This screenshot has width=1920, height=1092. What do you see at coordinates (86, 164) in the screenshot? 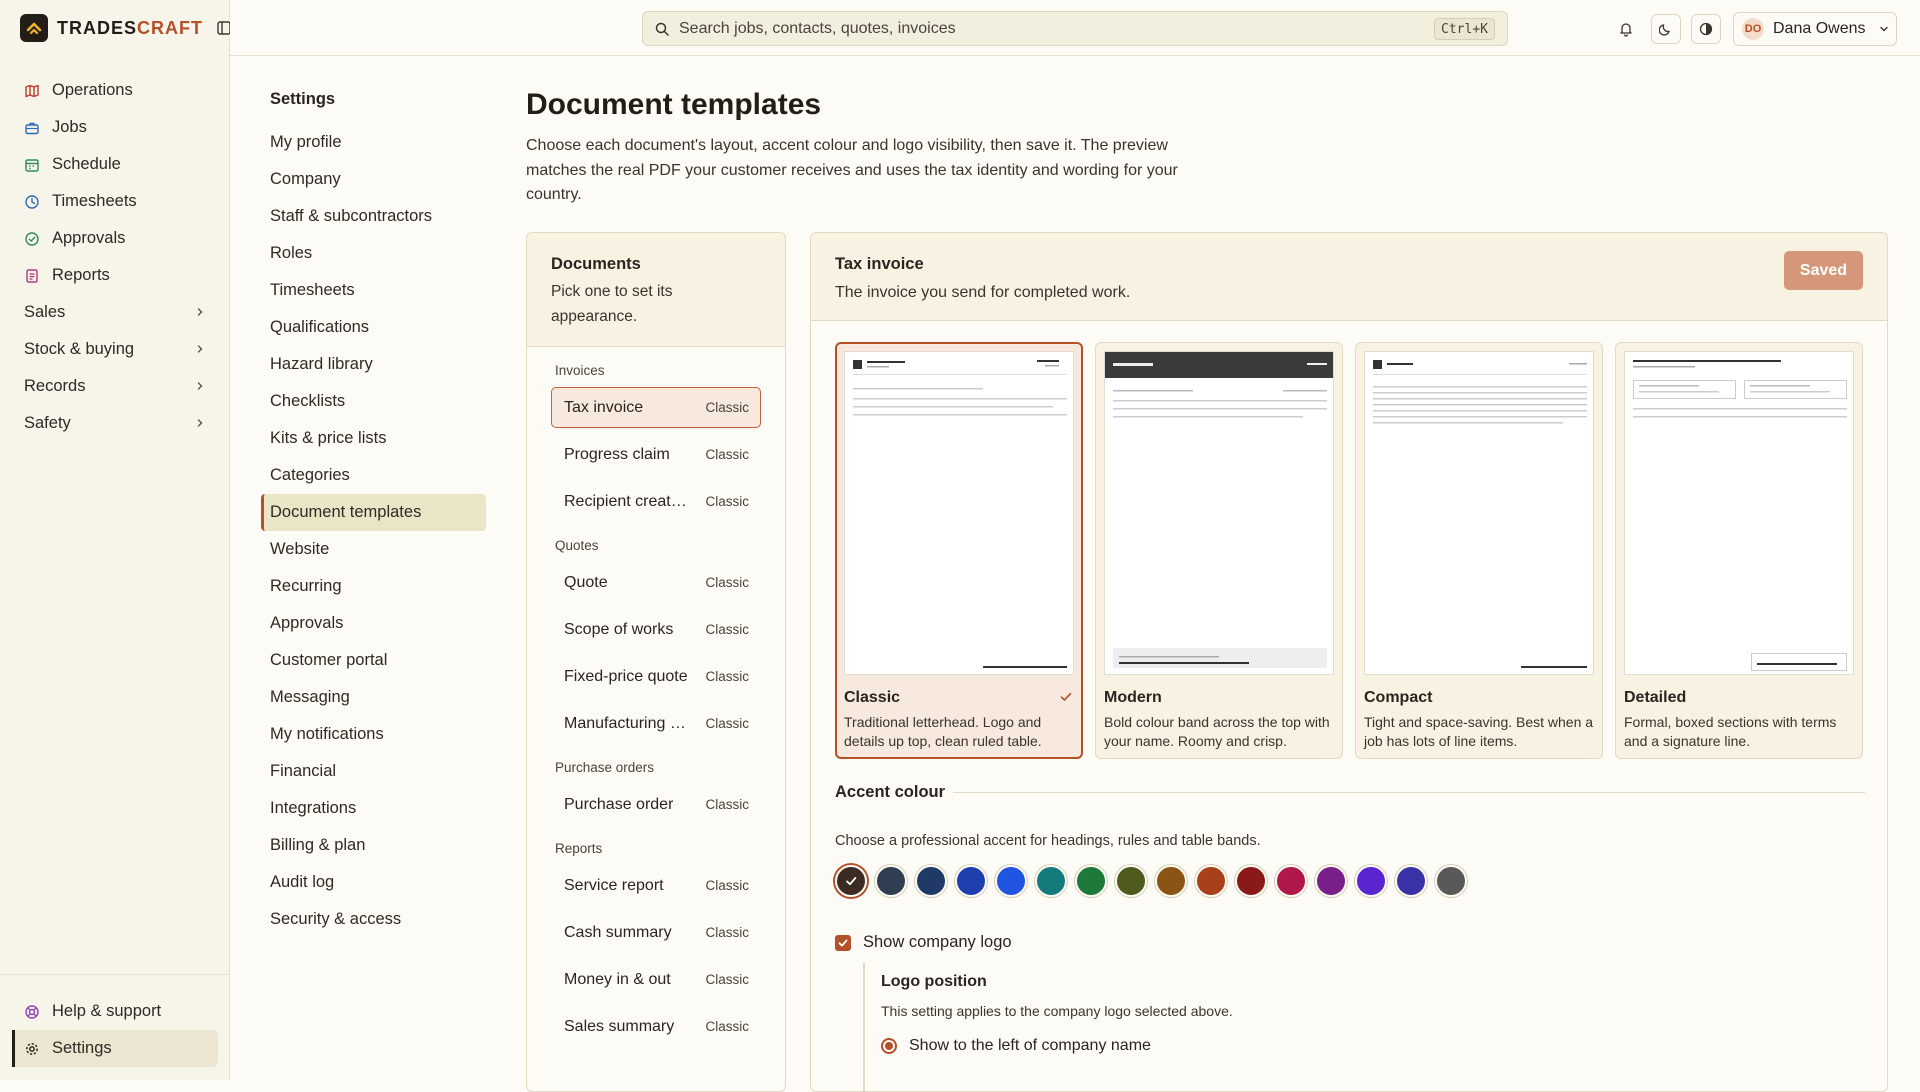
I see `nav-item-label: Schedule` at bounding box center [86, 164].